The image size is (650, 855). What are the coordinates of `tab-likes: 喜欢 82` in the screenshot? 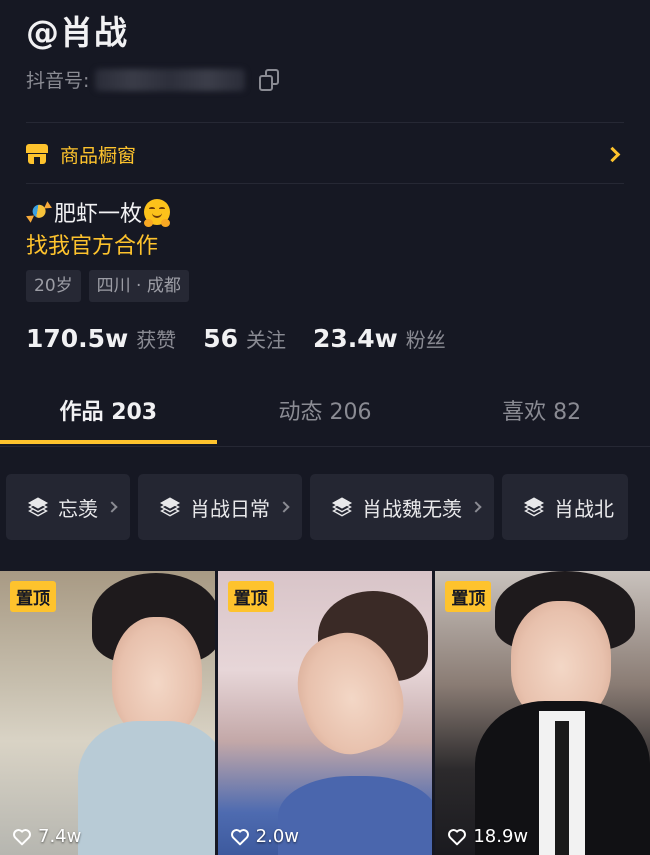 It's located at (541, 417).